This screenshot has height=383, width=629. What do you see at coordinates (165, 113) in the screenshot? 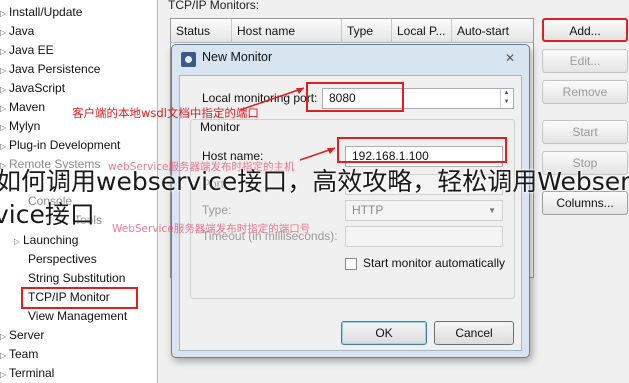
I see `client-port-annotation: 客户端的本地wsdl文档中指定的端口` at bounding box center [165, 113].